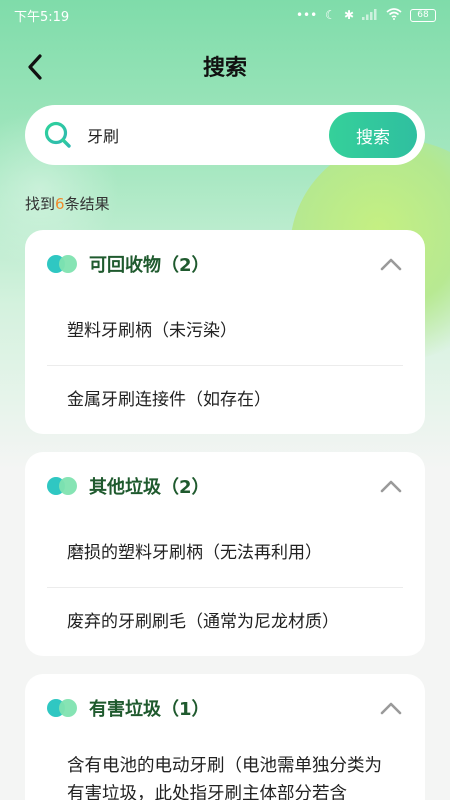 The image size is (450, 800). I want to click on list-item: 金属牙刷连接件（如存在）, so click(225, 400).